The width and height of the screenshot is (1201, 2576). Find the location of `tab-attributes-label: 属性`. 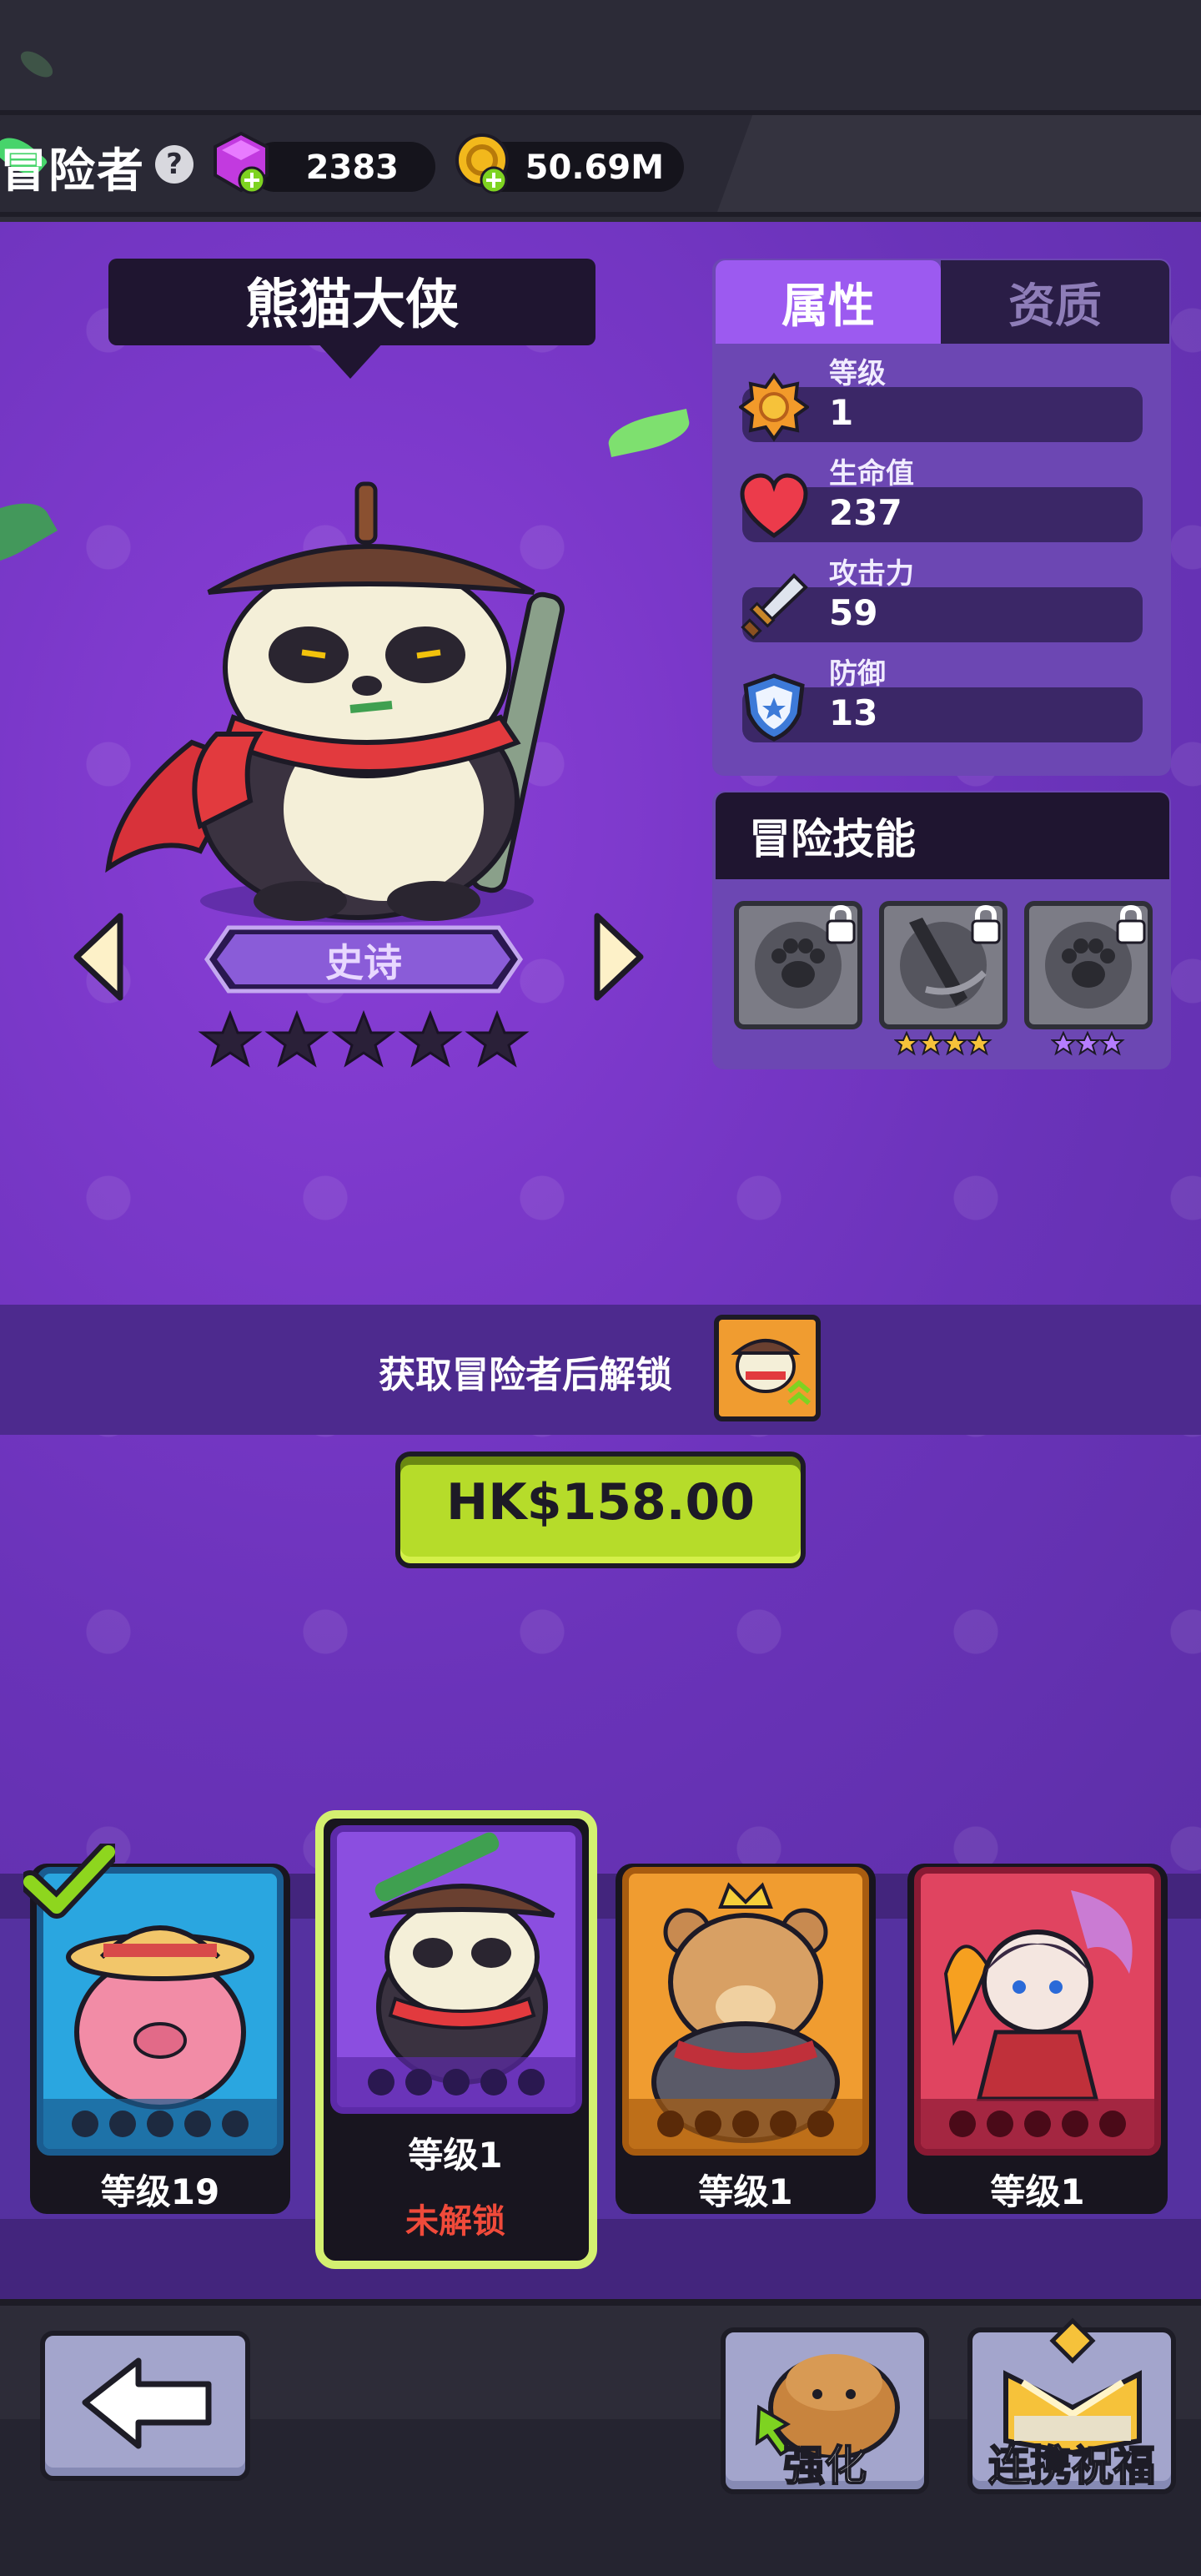

tab-attributes-label: 属性 is located at coordinates (828, 306).